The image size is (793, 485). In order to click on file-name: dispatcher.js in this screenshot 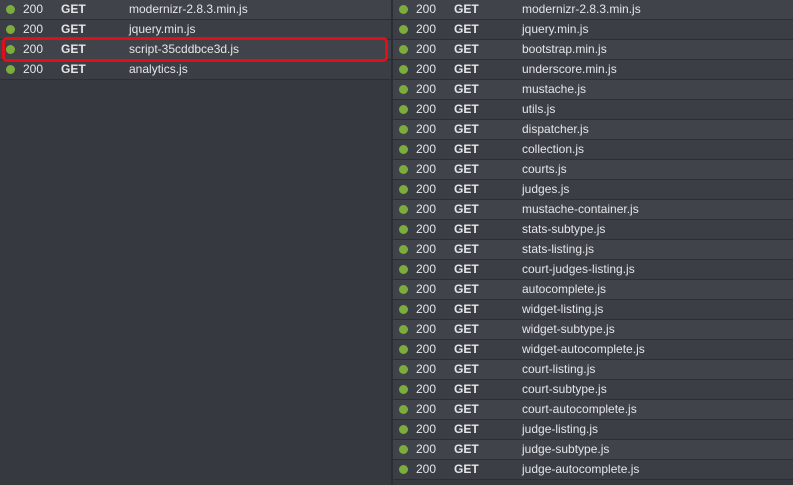, I will do `click(555, 129)`.